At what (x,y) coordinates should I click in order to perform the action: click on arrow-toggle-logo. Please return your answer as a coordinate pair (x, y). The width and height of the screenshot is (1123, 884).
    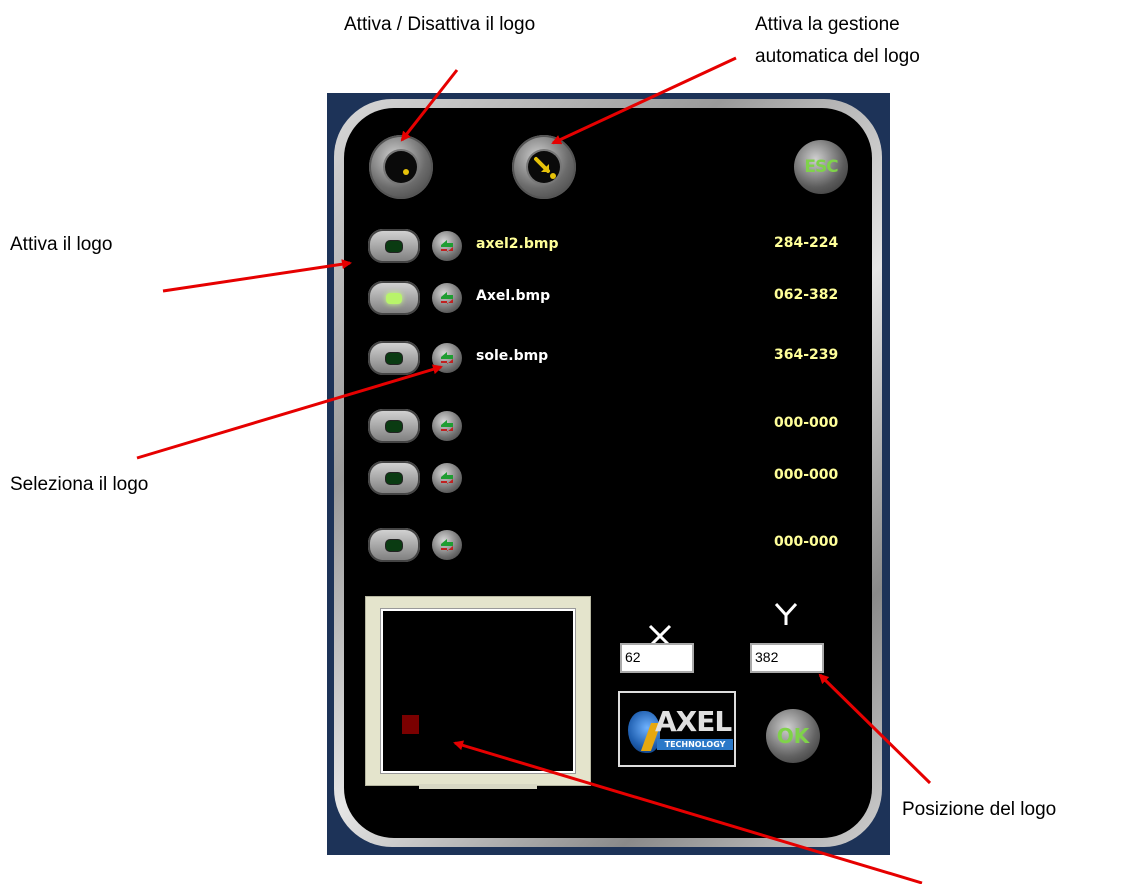
    Looking at the image, I should click on (429, 105).